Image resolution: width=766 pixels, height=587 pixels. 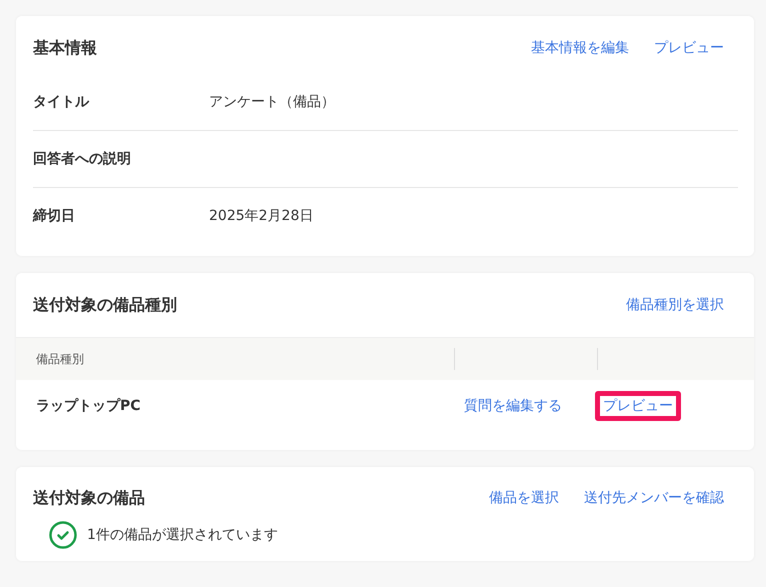 What do you see at coordinates (654, 498) in the screenshot?
I see `action-link: 送付先メンバーを確認` at bounding box center [654, 498].